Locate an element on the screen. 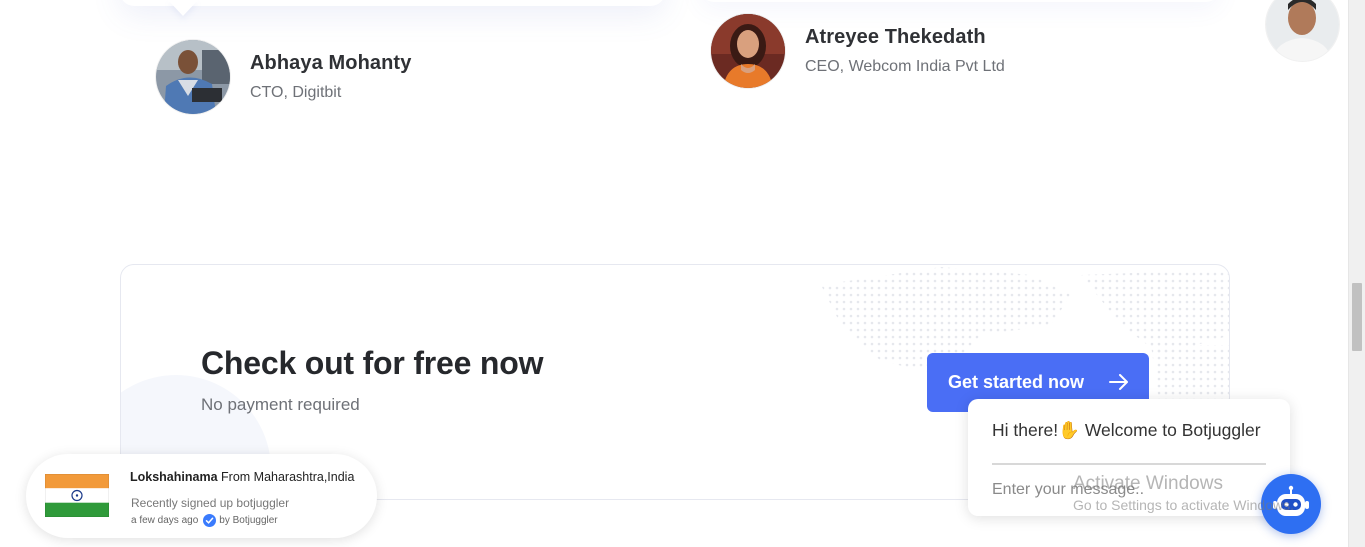 Image resolution: width=1365 pixels, height=547 pixels. testimonial-card-next is located at coordinates (960, 1).